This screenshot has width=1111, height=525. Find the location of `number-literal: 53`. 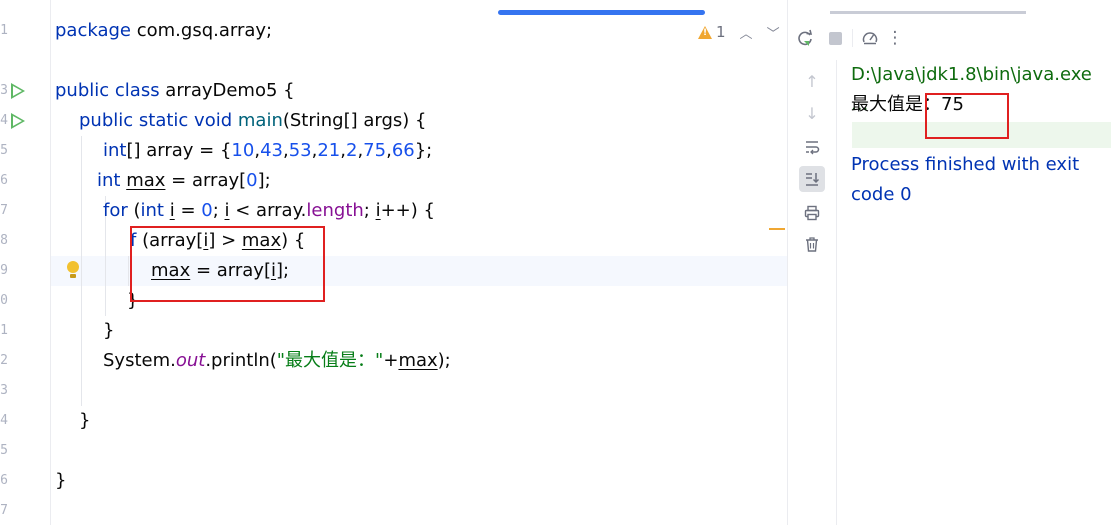

number-literal: 53 is located at coordinates (300, 150).